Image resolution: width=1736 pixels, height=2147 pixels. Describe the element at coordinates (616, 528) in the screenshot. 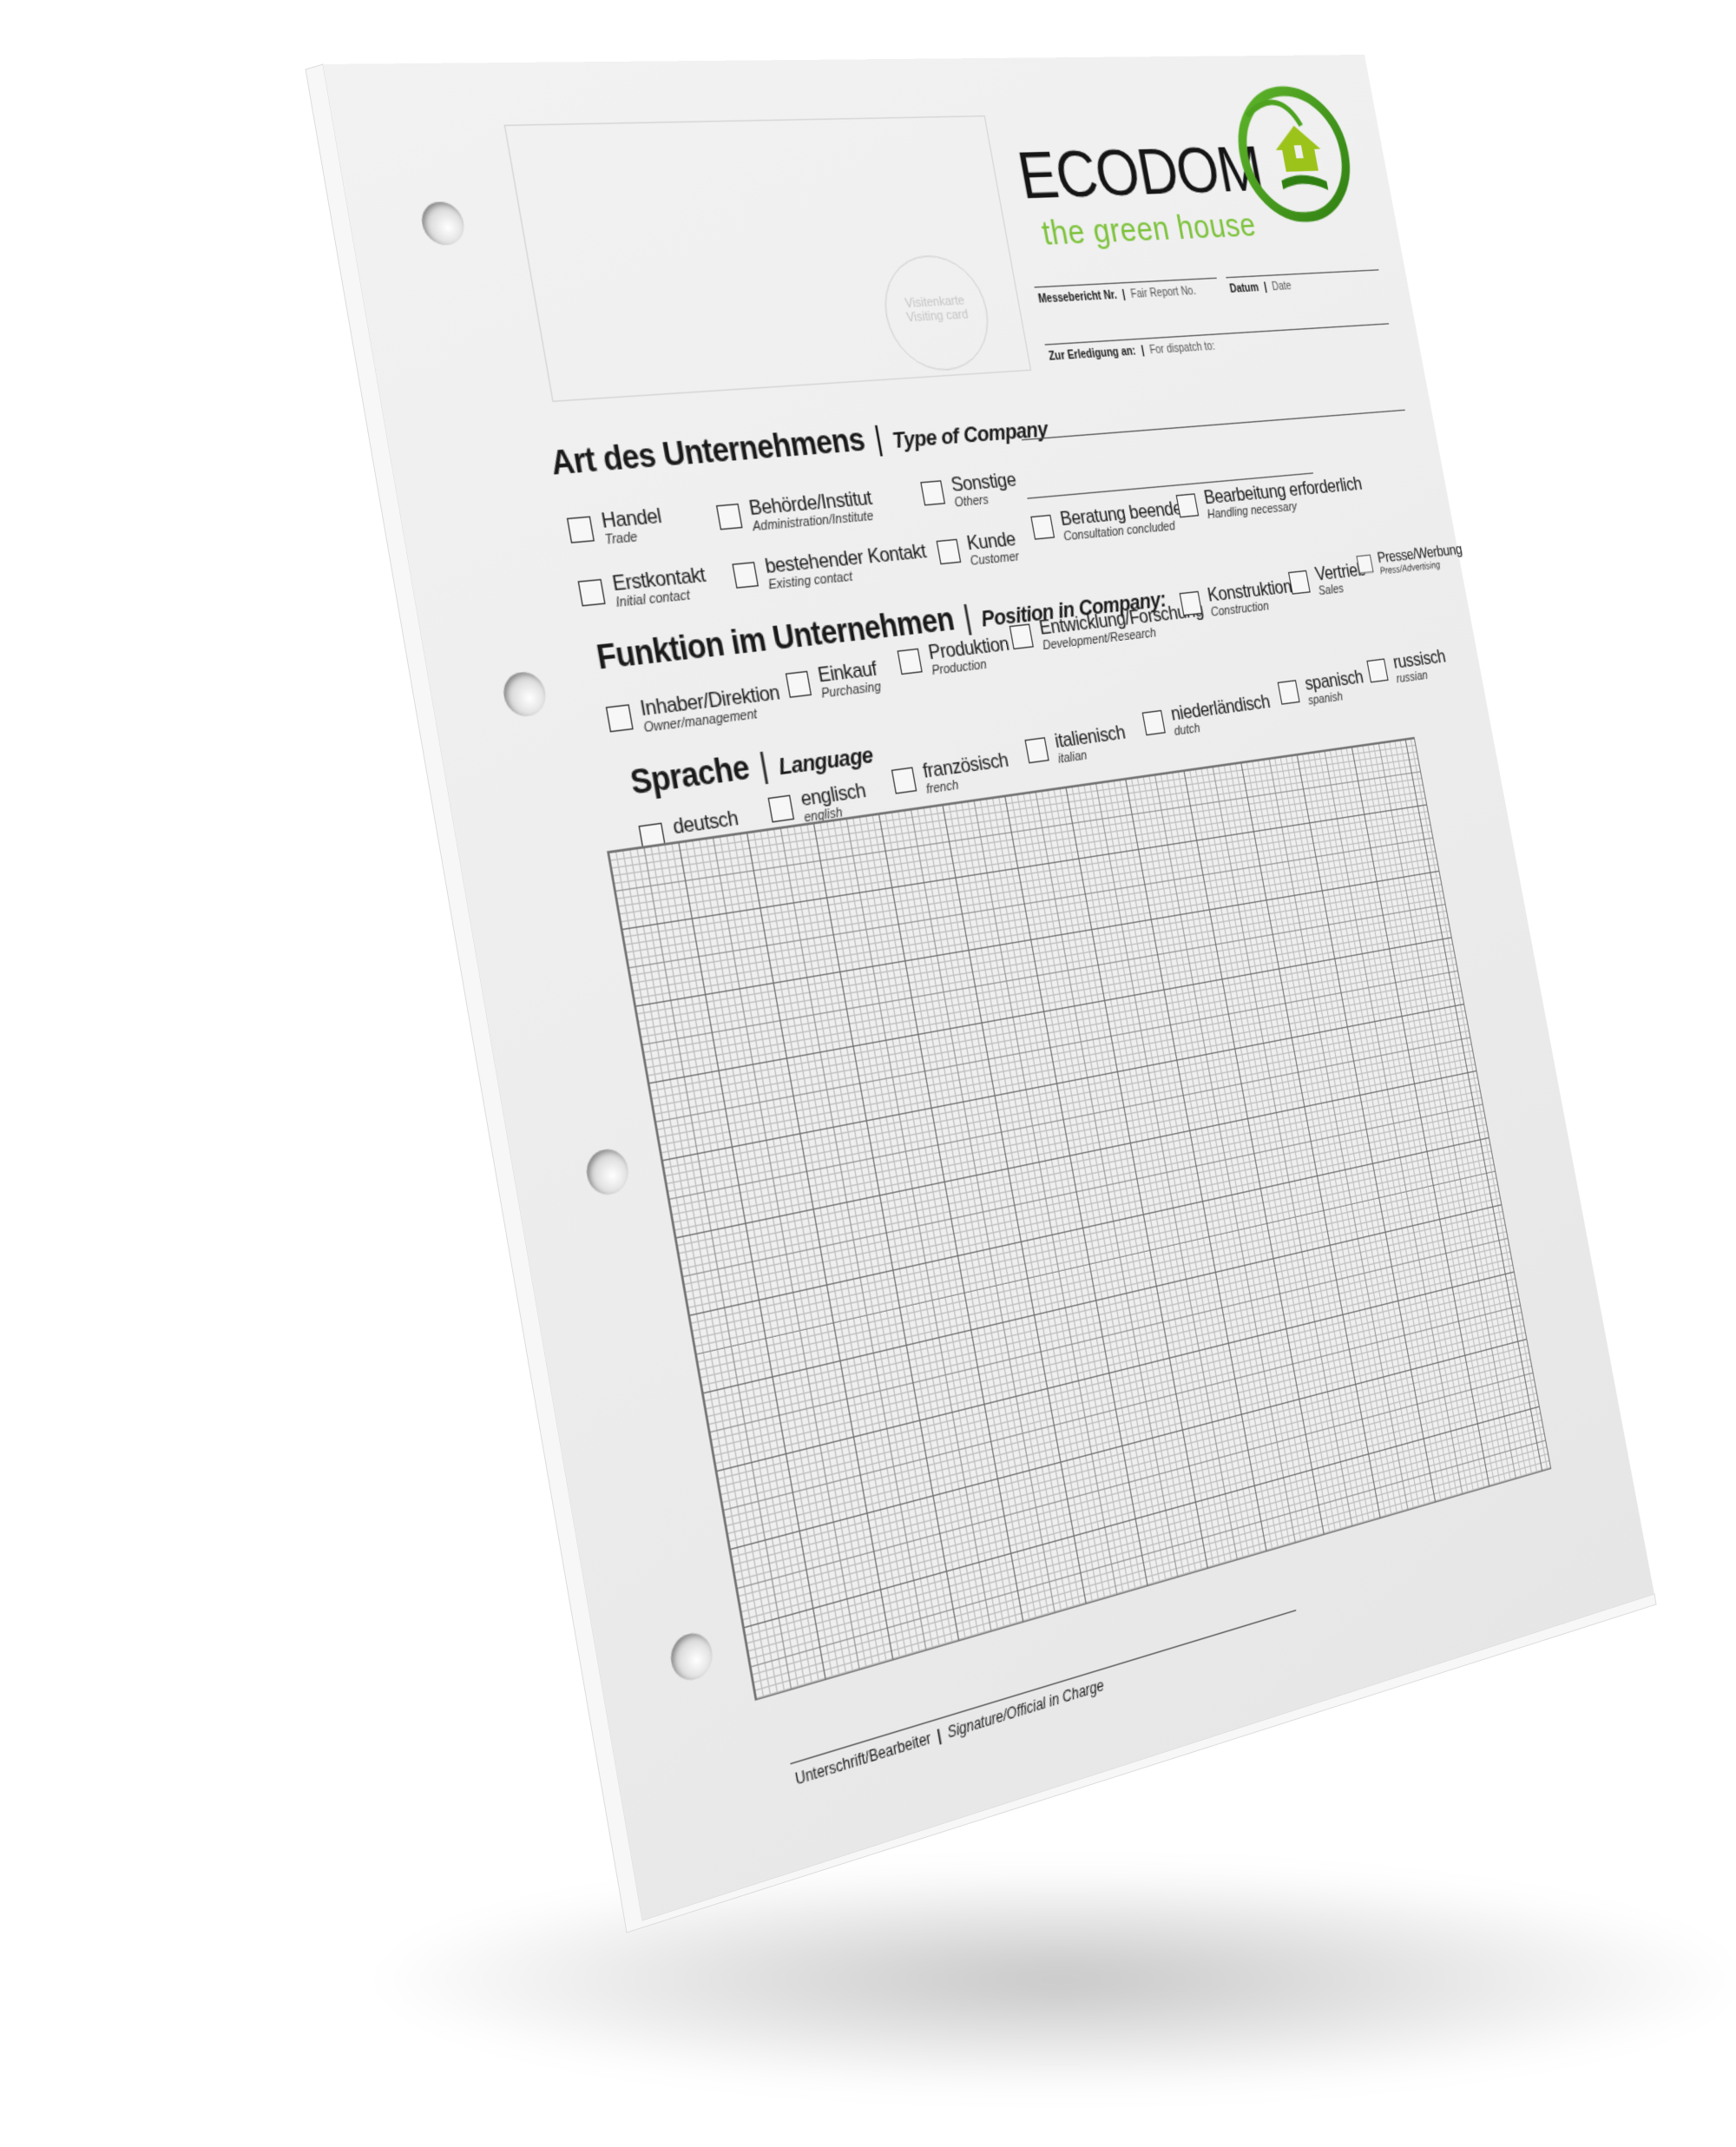

I see `option-handel: Handel Trade` at that location.